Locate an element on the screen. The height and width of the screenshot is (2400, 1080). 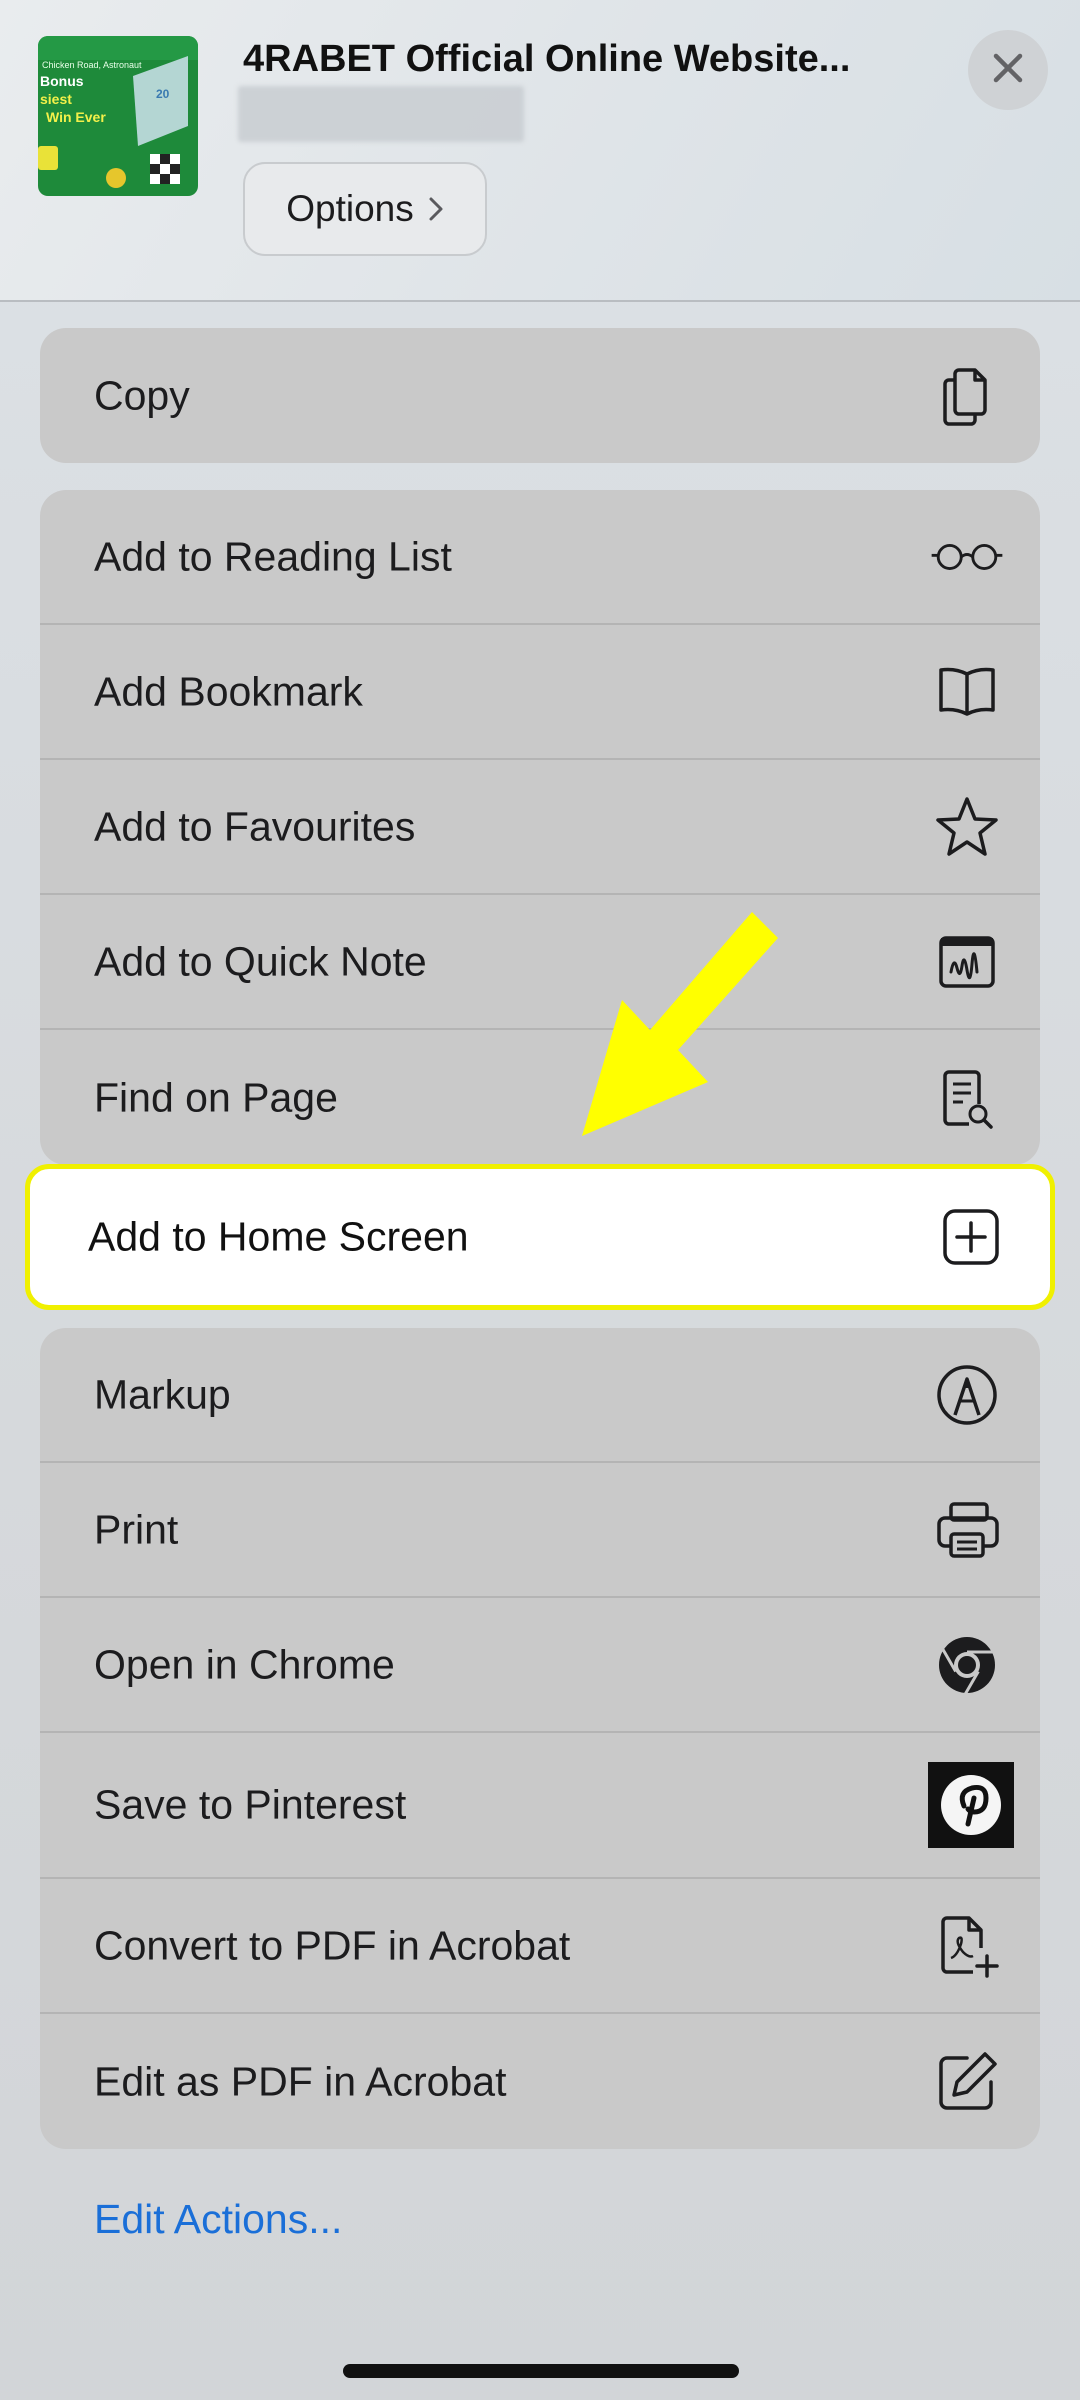
thumb-text-3: siest is located at coordinates (56, 99).